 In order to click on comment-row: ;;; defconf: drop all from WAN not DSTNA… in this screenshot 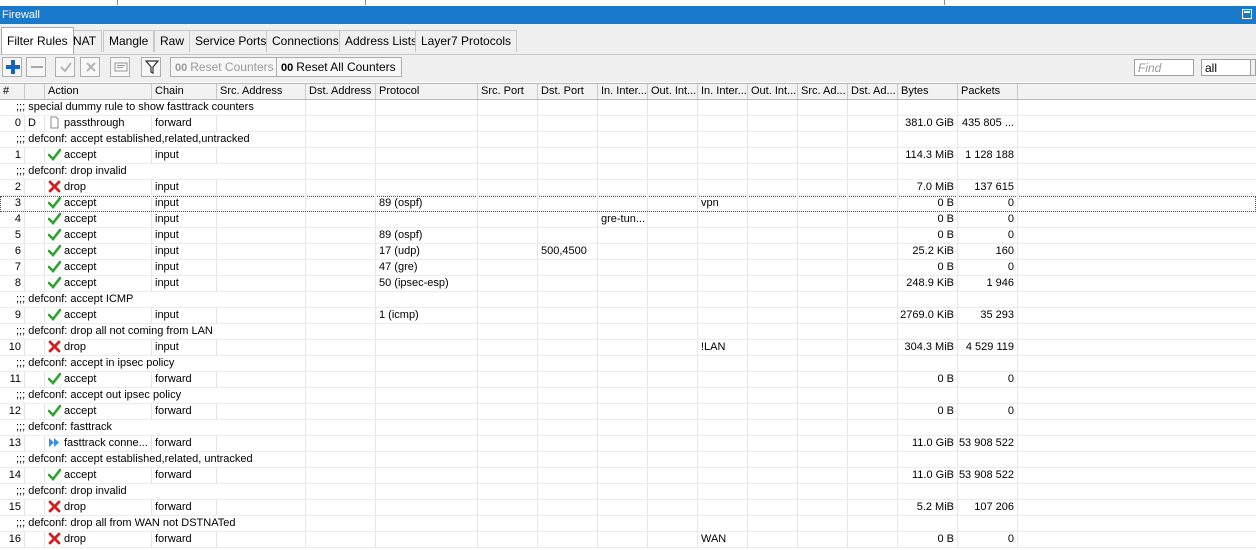, I will do `click(628, 524)`.